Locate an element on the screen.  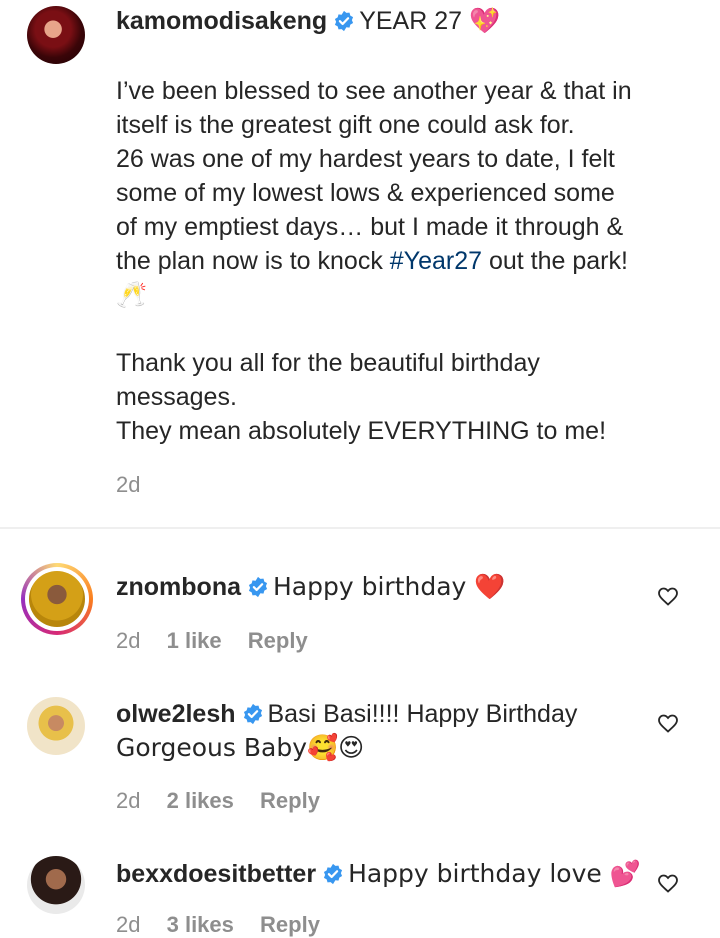
comment-text-line-2: Gorgeous Baby🥰😍 is located at coordinates (240, 747).